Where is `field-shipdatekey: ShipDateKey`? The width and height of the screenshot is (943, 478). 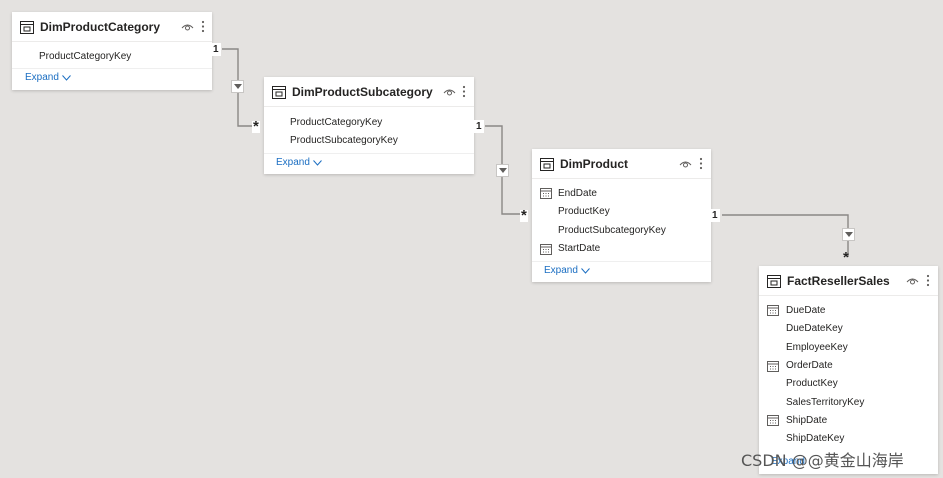
field-shipdatekey: ShipDateKey is located at coordinates (815, 439).